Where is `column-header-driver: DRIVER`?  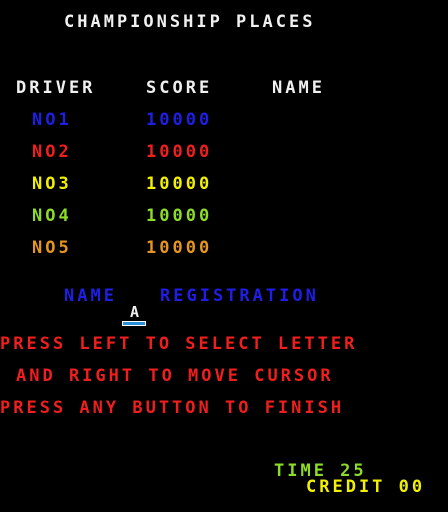
column-header-driver: DRIVER is located at coordinates (56, 88).